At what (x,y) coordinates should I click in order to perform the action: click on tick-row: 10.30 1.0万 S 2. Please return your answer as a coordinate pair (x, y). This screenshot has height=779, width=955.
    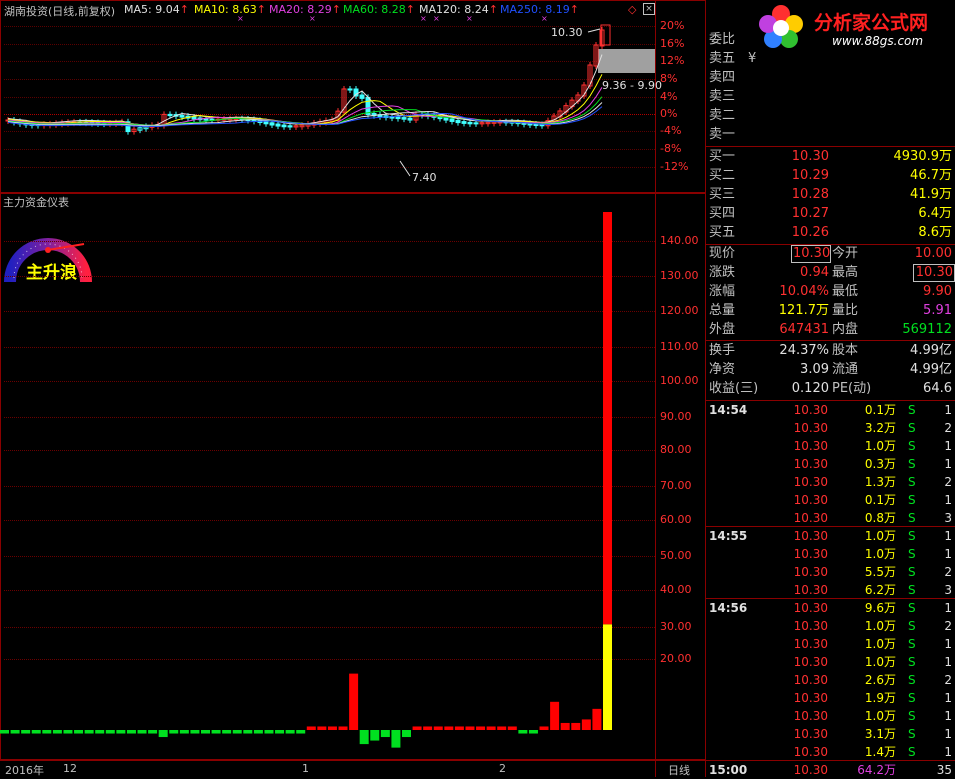
    Looking at the image, I should click on (830, 626).